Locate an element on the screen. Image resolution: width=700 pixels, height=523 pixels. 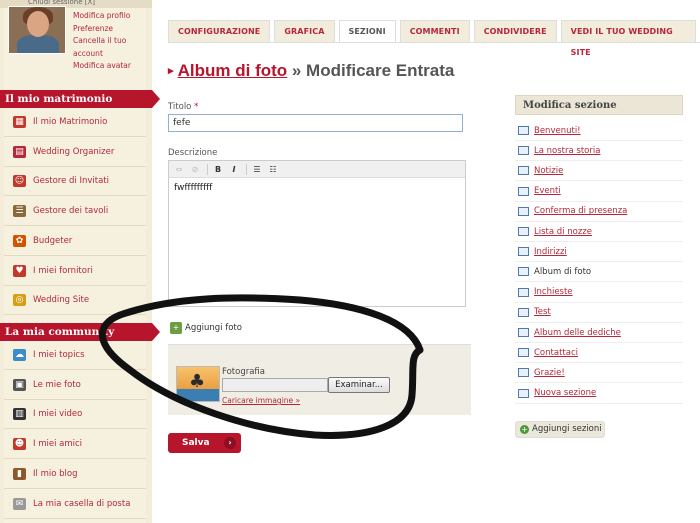
section-item-label: Nuova sezione is located at coordinates (565, 393).